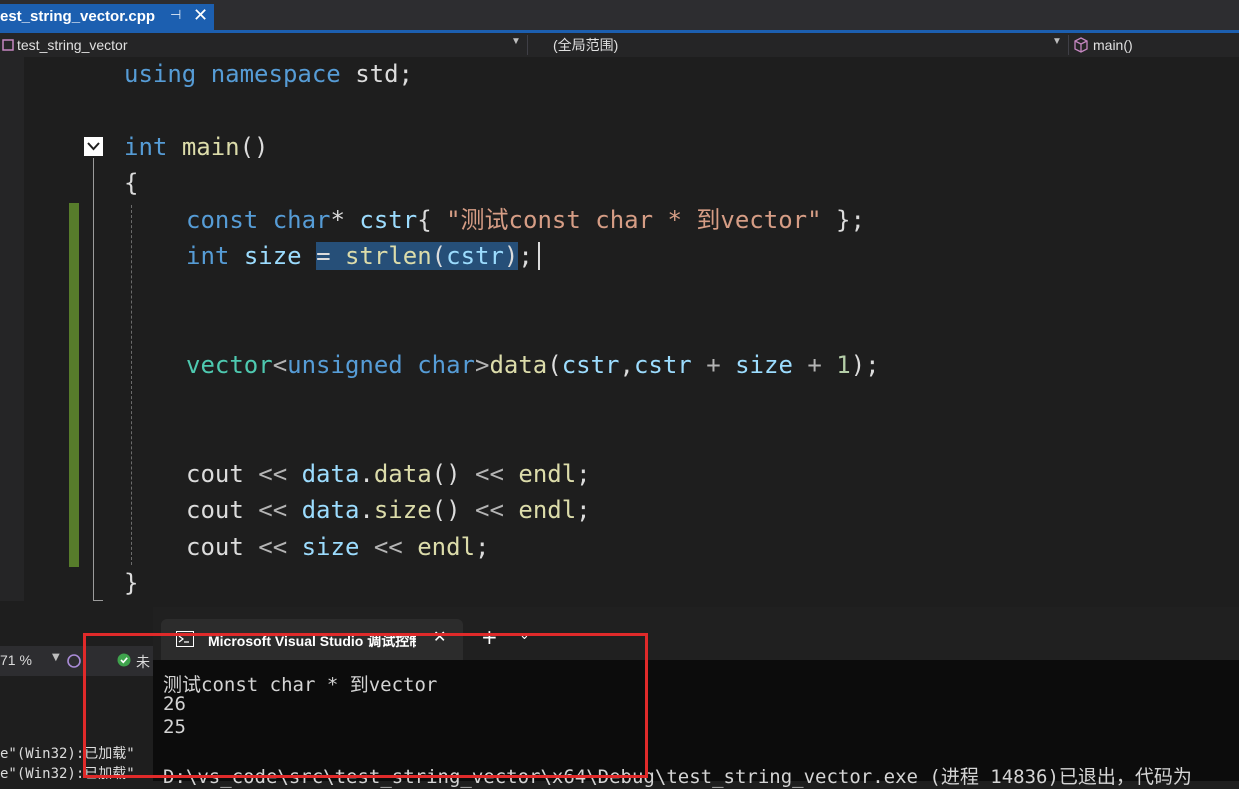 Image resolution: width=1239 pixels, height=789 pixels. I want to click on member-label: main(), so click(1113, 45).